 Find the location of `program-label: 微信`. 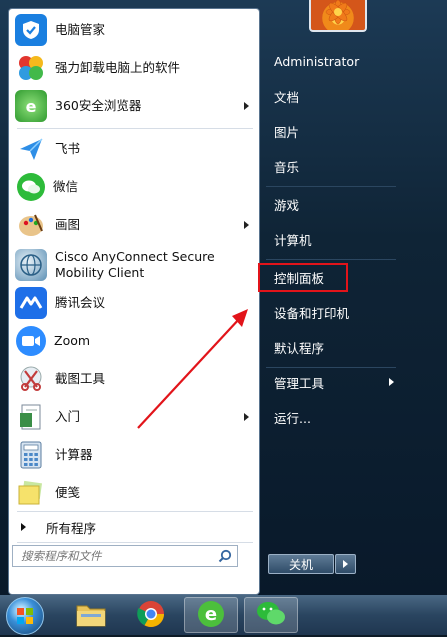

program-label: 微信 is located at coordinates (66, 186).